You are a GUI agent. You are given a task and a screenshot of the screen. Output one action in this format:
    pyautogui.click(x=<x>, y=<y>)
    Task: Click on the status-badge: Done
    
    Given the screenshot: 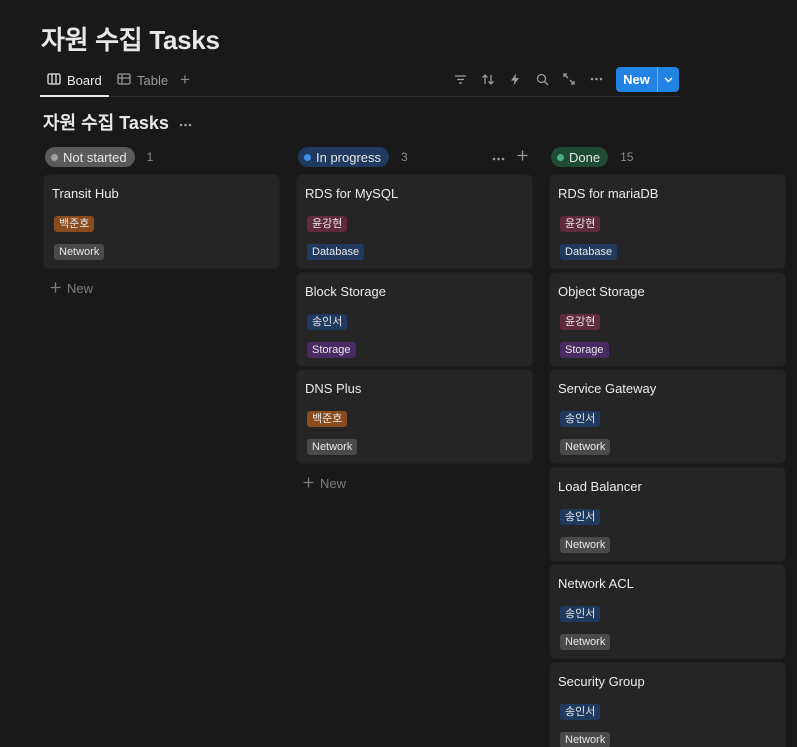 What is the action you would take?
    pyautogui.click(x=580, y=157)
    